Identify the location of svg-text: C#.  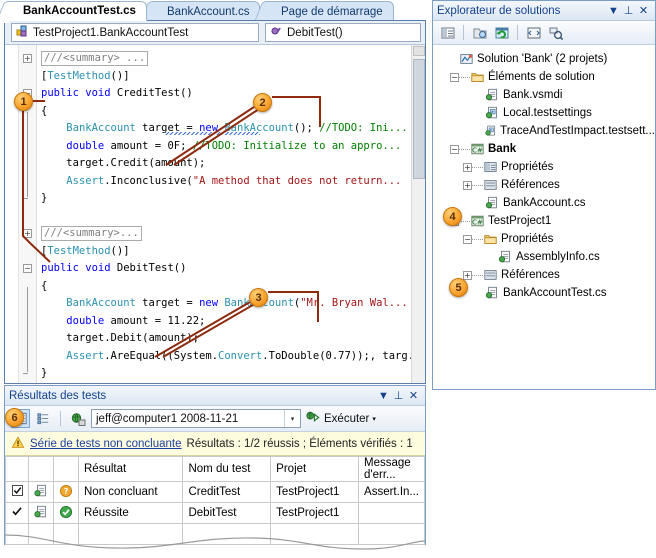
(477, 223).